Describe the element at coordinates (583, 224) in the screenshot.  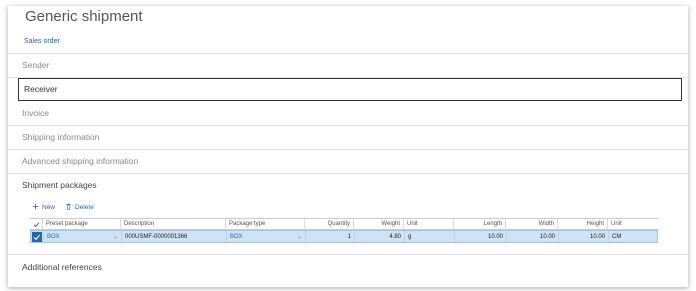
I see `col-height: Height` at that location.